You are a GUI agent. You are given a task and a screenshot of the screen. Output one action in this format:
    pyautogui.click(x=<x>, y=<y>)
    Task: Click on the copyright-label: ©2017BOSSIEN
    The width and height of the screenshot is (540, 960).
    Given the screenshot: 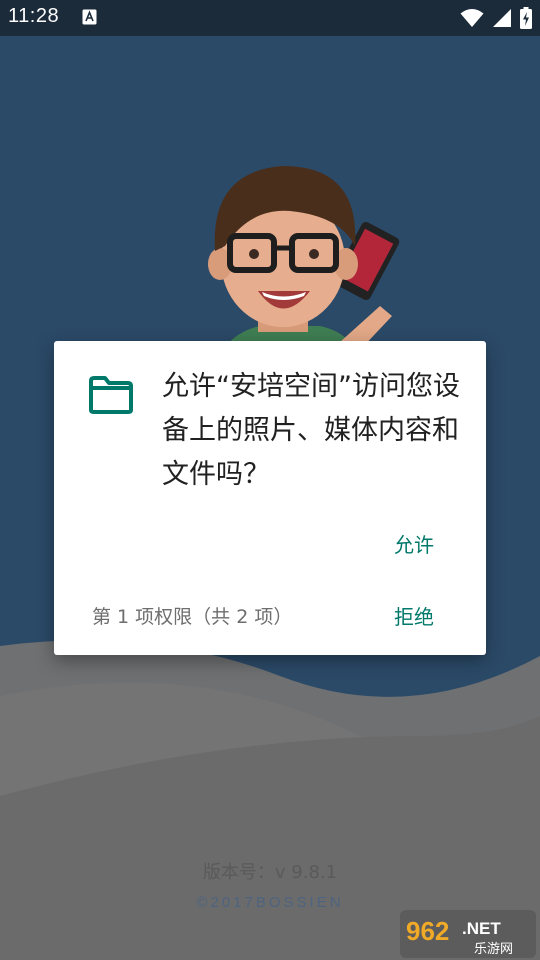 What is the action you would take?
    pyautogui.click(x=270, y=902)
    